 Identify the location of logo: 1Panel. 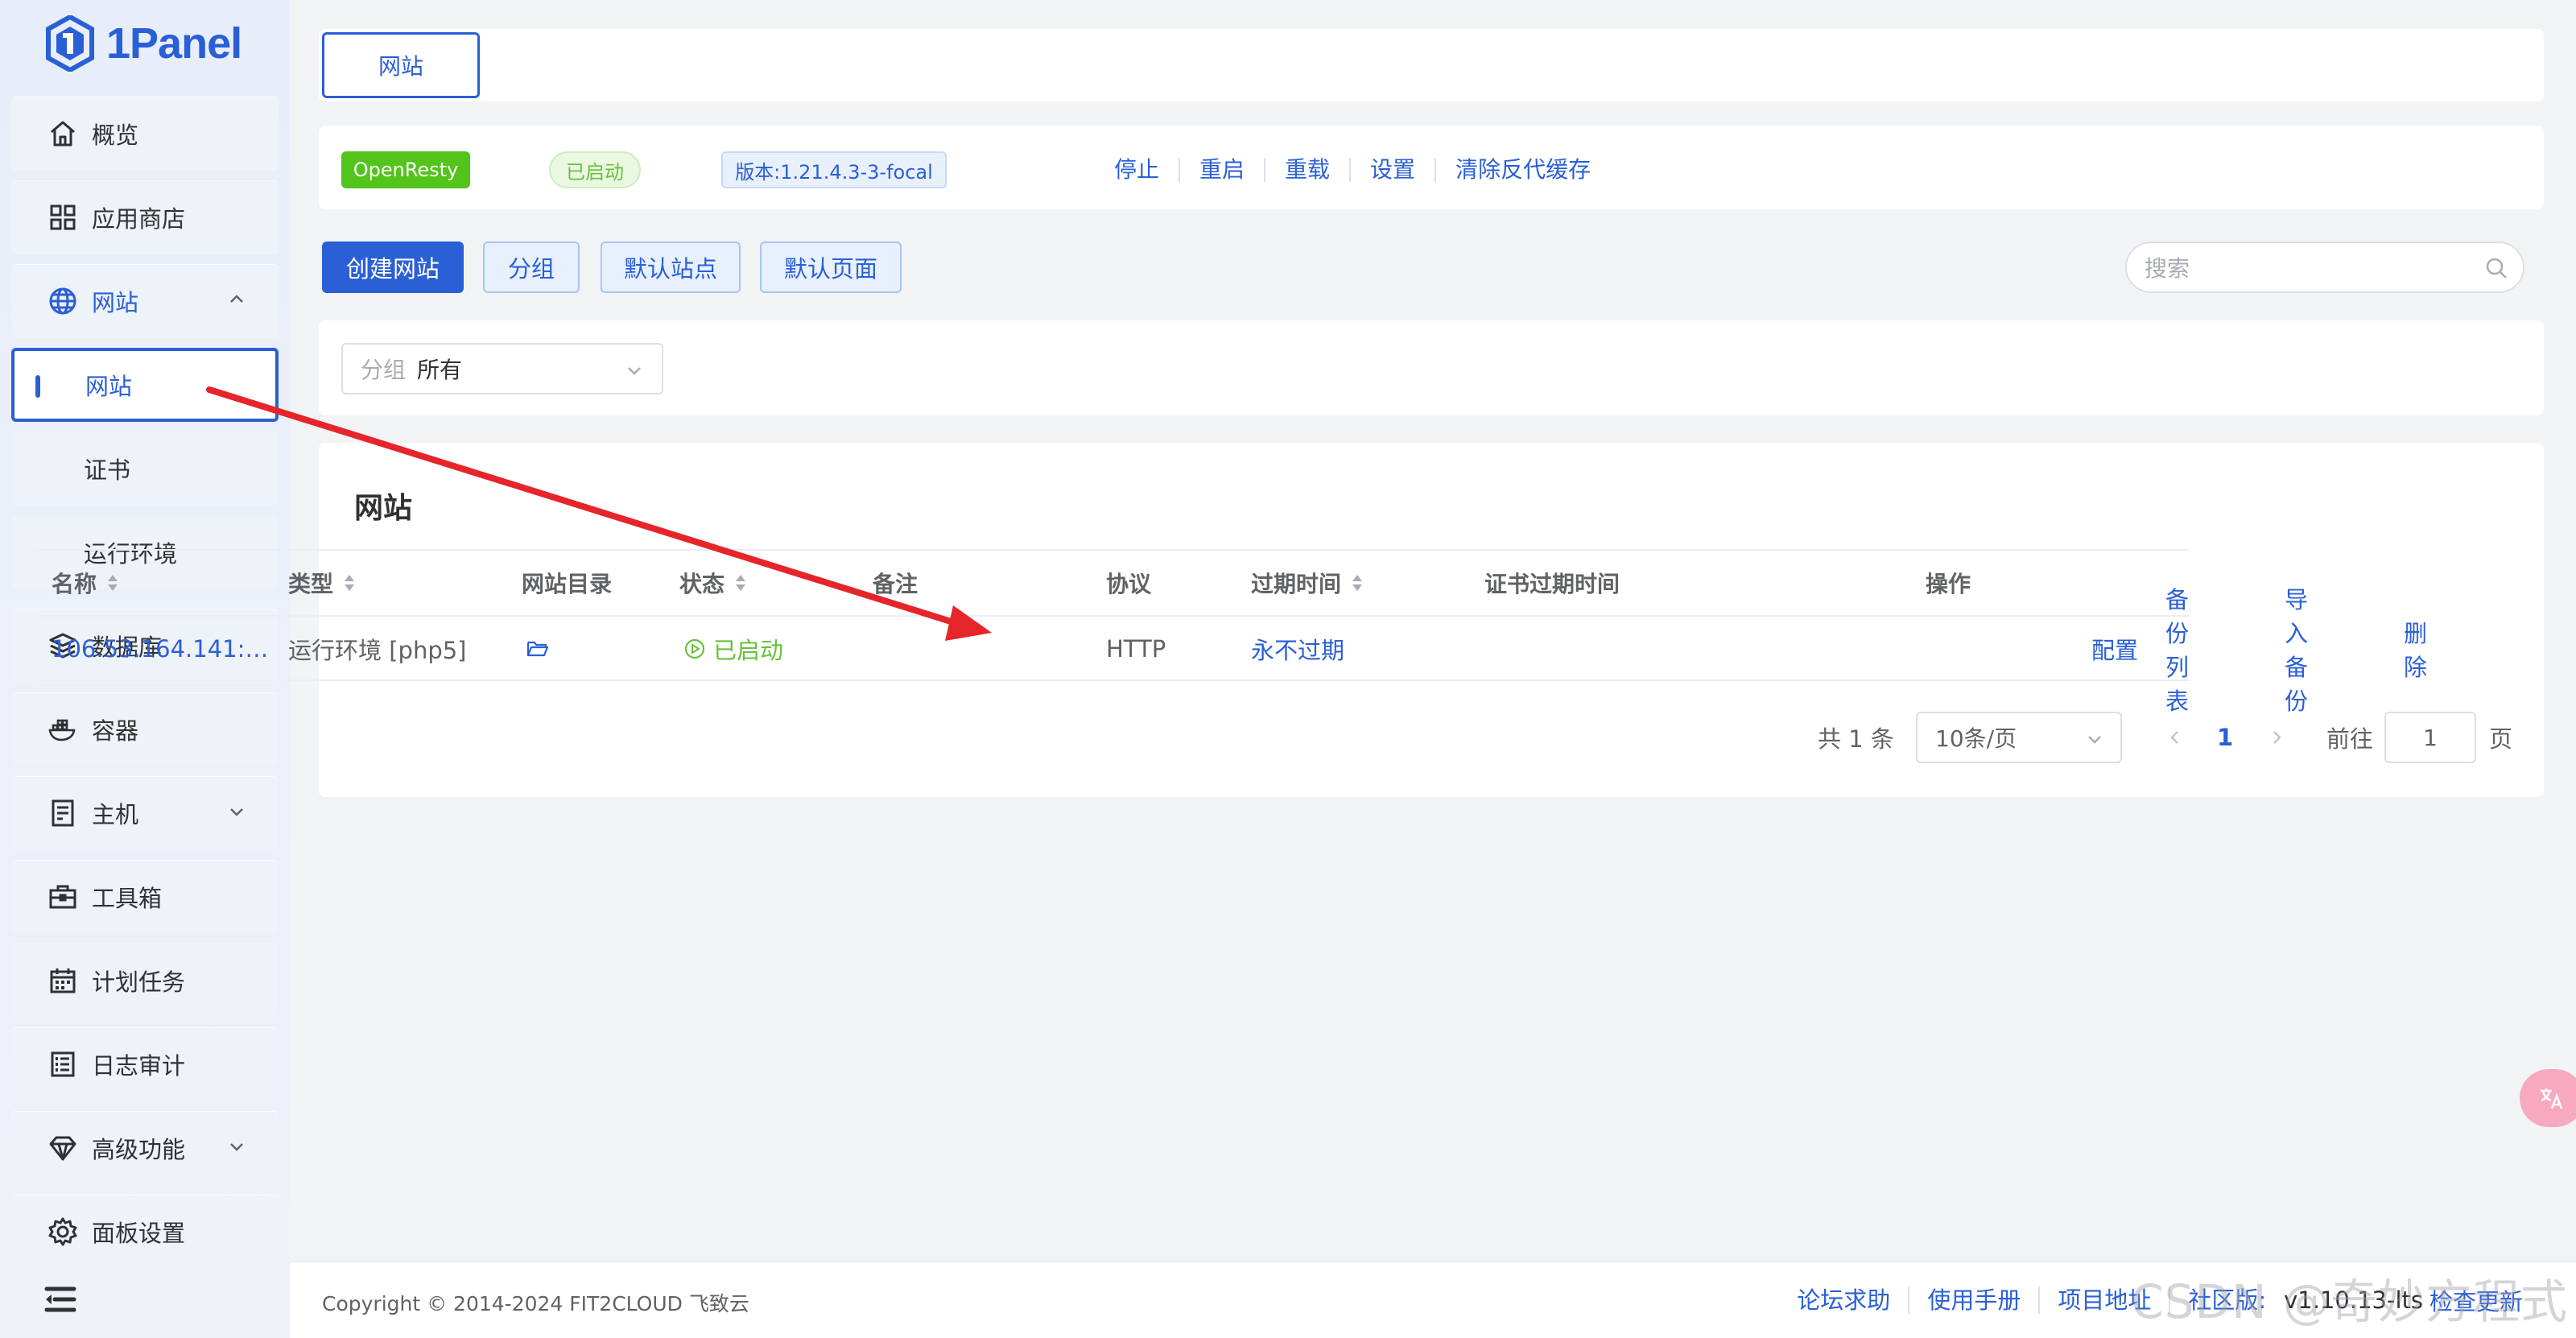
(143, 43).